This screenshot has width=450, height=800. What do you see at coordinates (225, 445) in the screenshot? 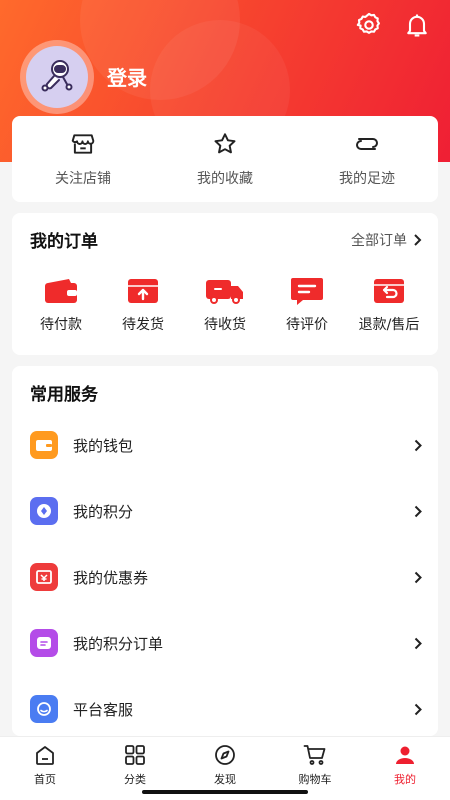
I see `service-wallet: 我的钱包` at bounding box center [225, 445].